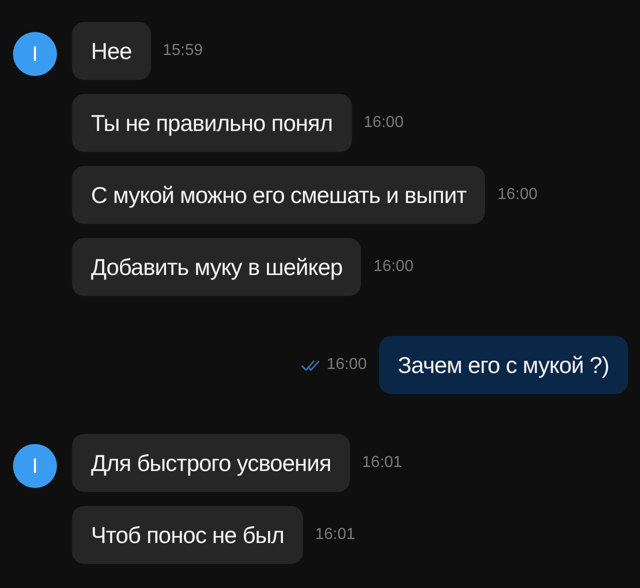 This screenshot has width=640, height=588. I want to click on message-bubble: Добавить муку в шейкер, so click(217, 267).